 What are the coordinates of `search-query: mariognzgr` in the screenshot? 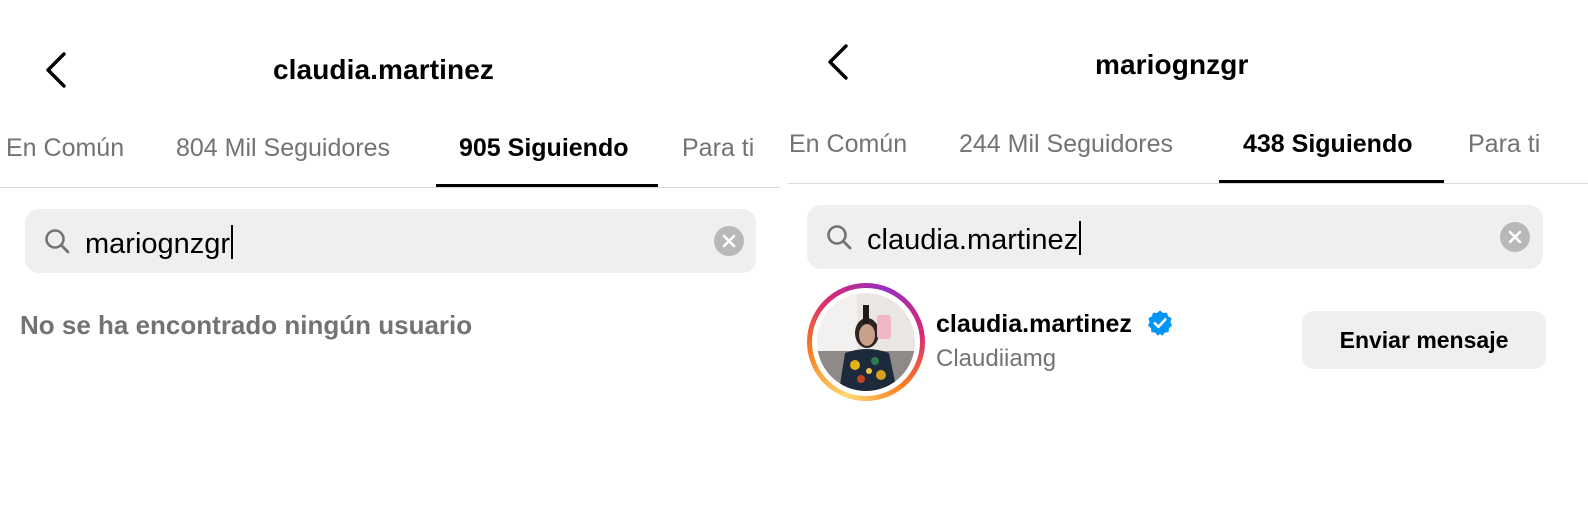 It's located at (158, 244).